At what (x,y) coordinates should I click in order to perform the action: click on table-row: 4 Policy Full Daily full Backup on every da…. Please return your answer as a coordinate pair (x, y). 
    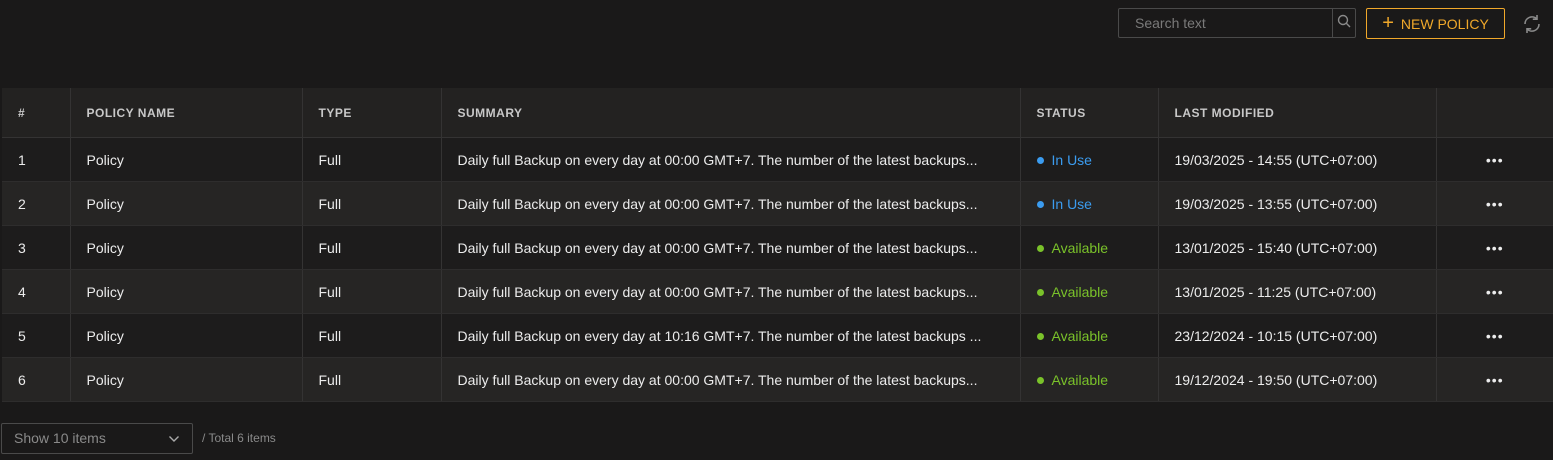
    Looking at the image, I should click on (777, 291).